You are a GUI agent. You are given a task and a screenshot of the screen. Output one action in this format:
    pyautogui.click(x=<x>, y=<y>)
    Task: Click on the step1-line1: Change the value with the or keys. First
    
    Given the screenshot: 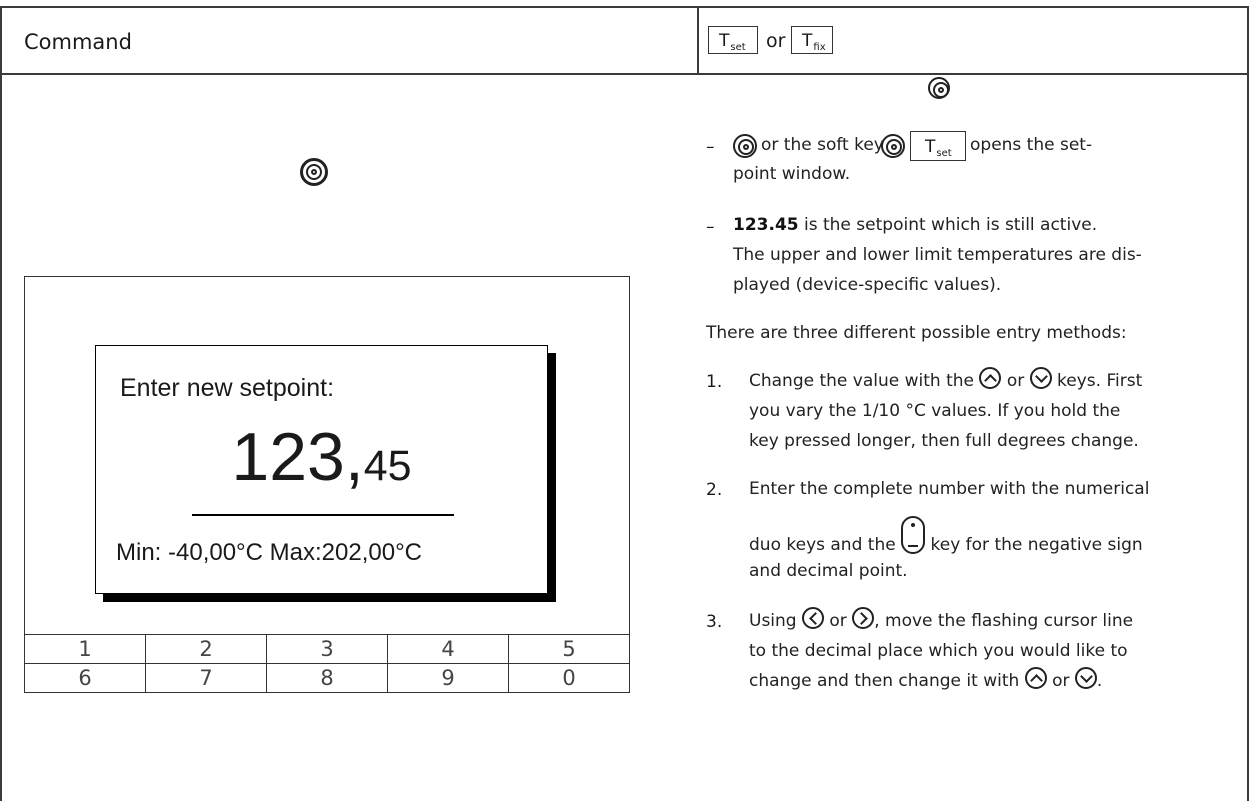 What is the action you would take?
    pyautogui.click(x=945, y=381)
    